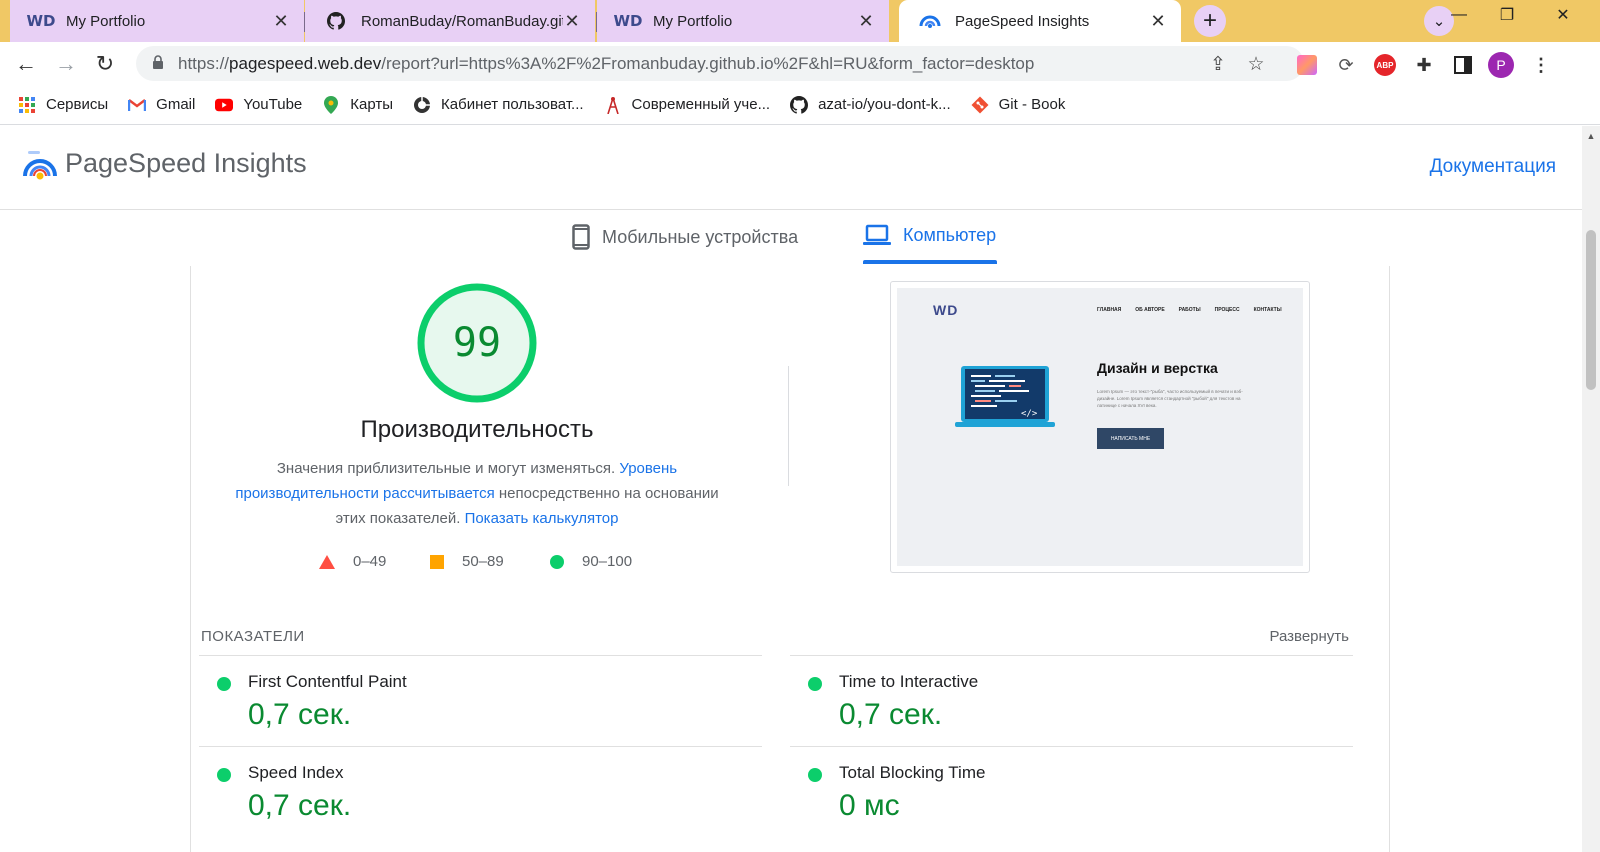 The width and height of the screenshot is (1600, 852). Describe the element at coordinates (1424, 65) in the screenshot. I see `puzzle-extensions-icon: ✚` at that location.